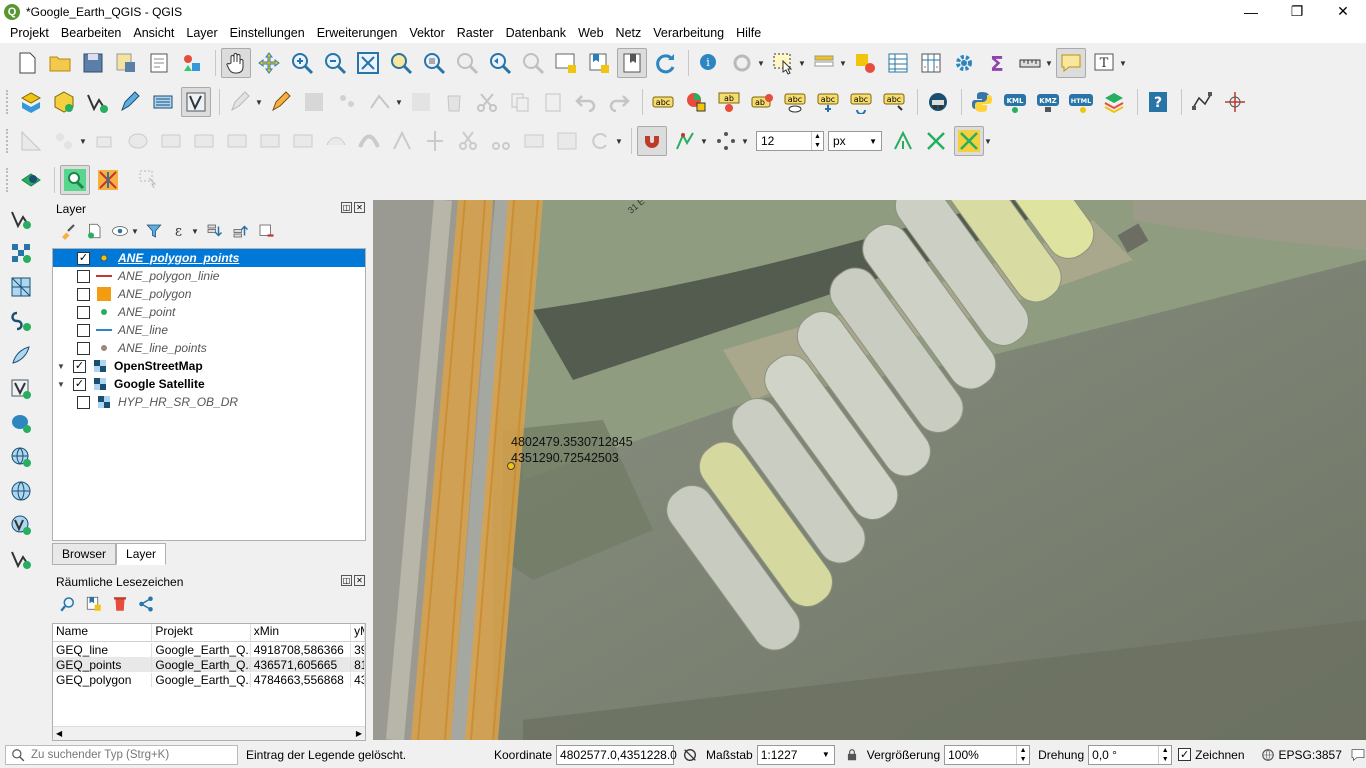 The width and height of the screenshot is (1366, 768). What do you see at coordinates (434, 63) in the screenshot?
I see `zoom-to-layer-button` at bounding box center [434, 63].